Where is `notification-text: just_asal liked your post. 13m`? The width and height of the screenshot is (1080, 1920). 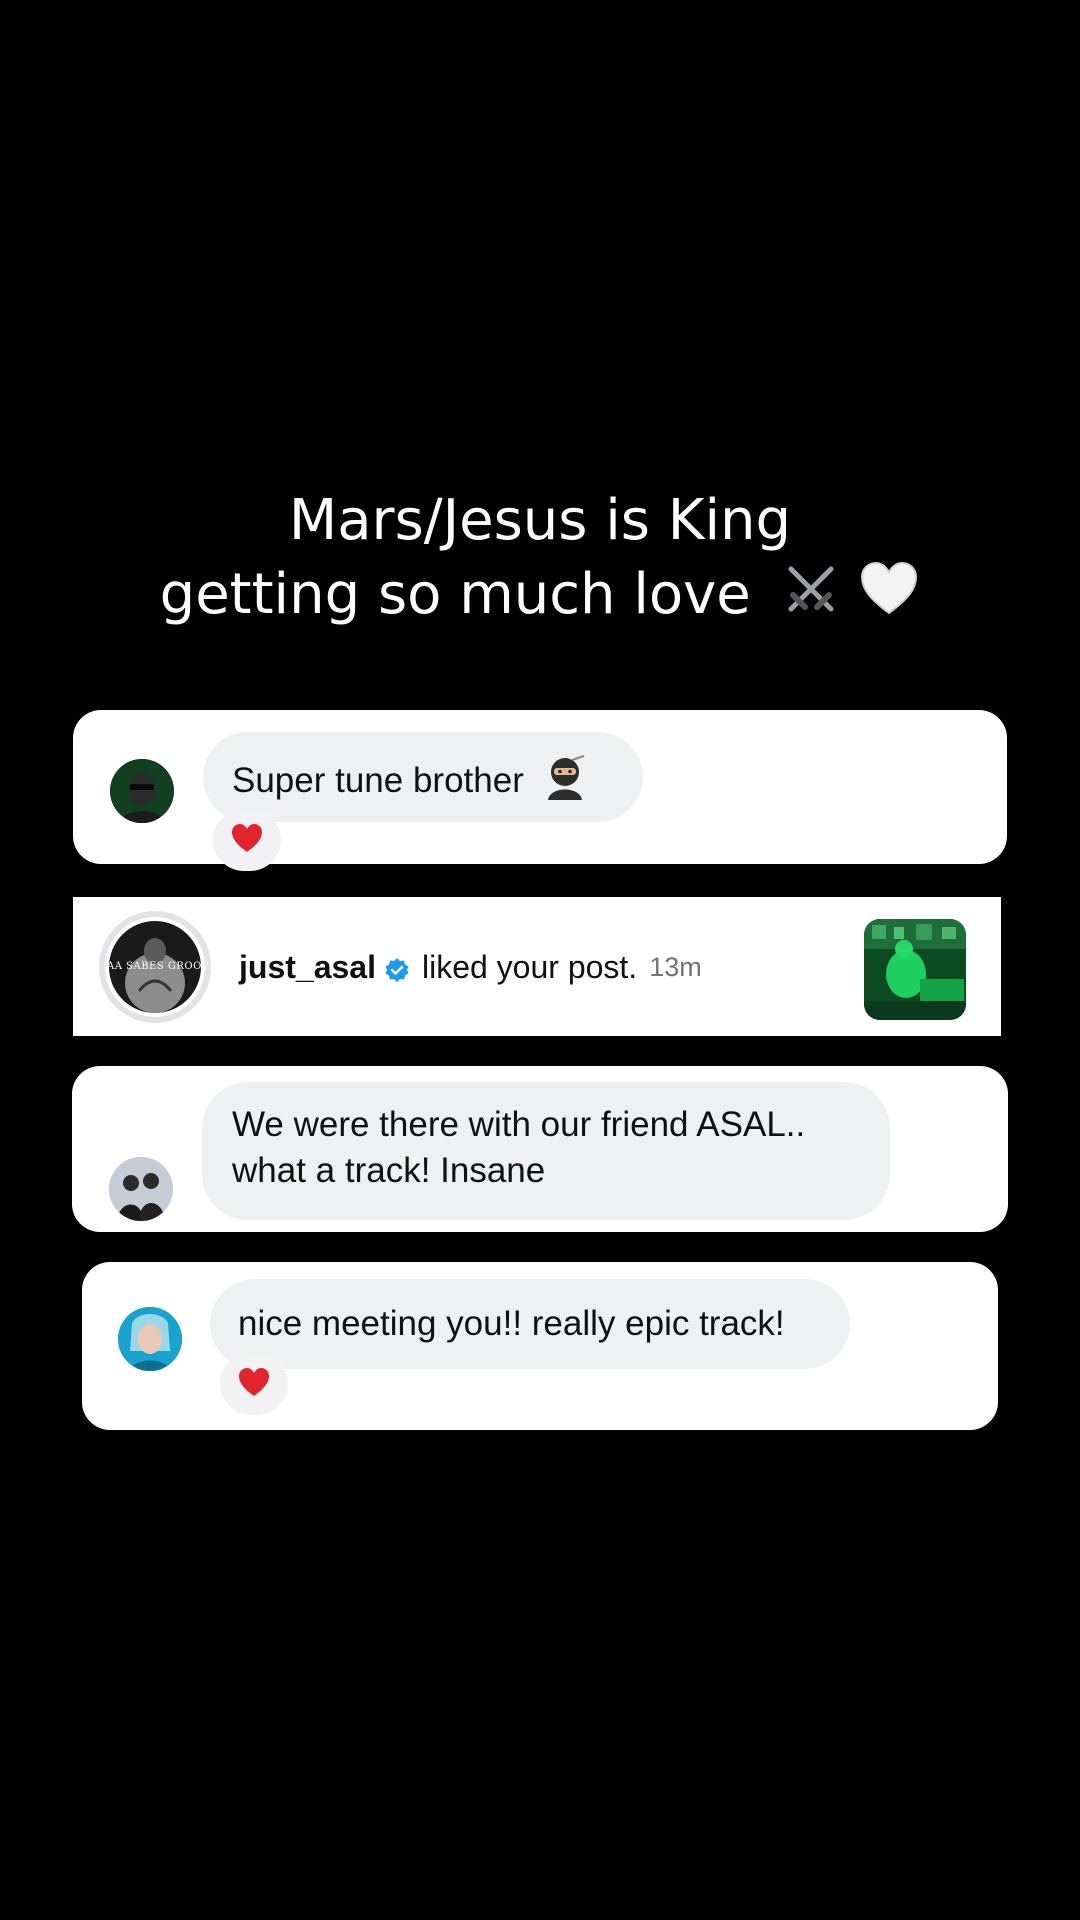
notification-text: just_asal liked your post. 13m is located at coordinates (470, 967).